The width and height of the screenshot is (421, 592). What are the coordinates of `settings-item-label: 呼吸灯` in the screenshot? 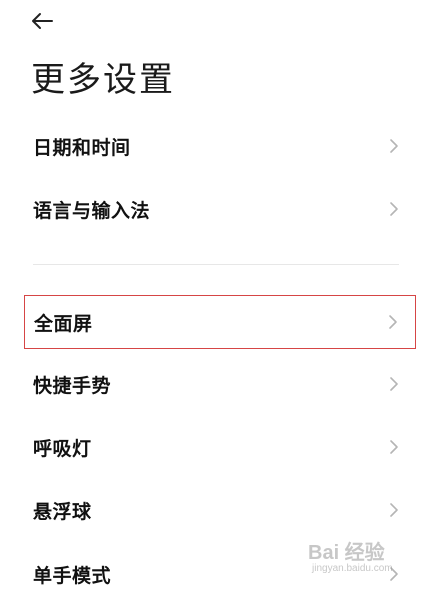 It's located at (62, 448).